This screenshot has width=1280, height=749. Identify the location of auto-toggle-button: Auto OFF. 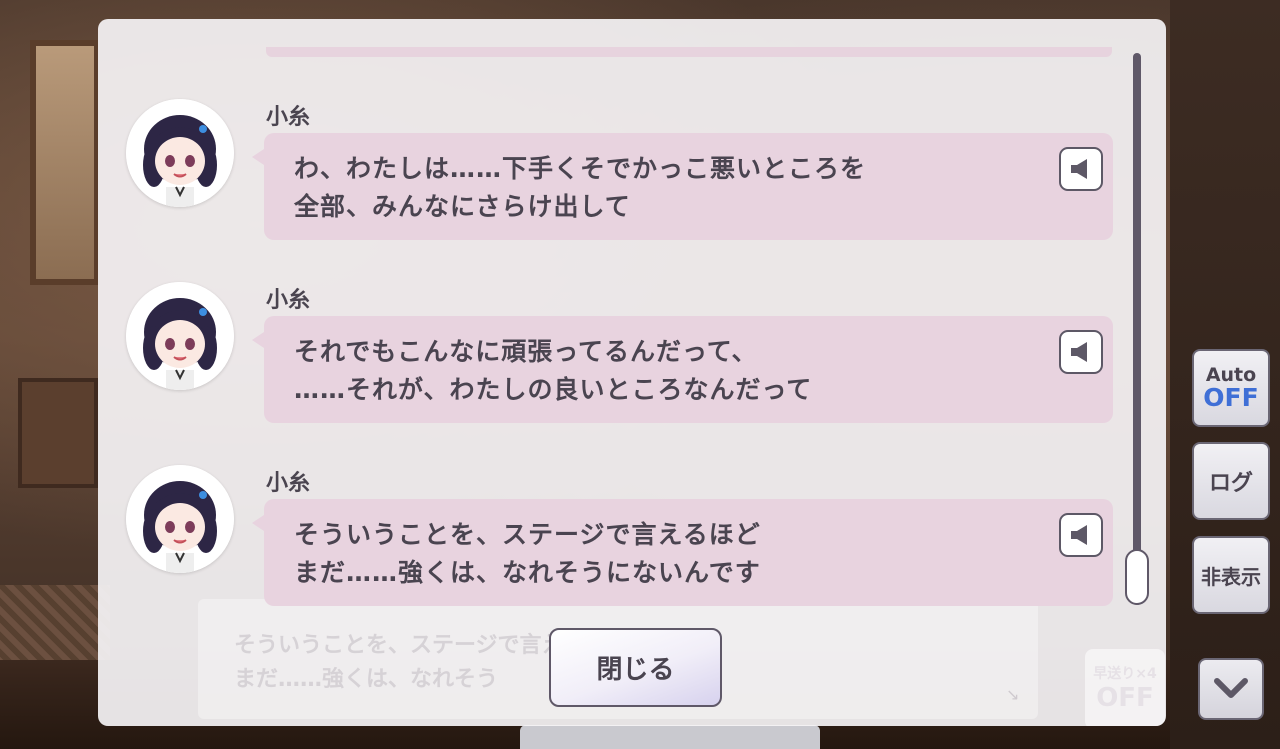
(1231, 388).